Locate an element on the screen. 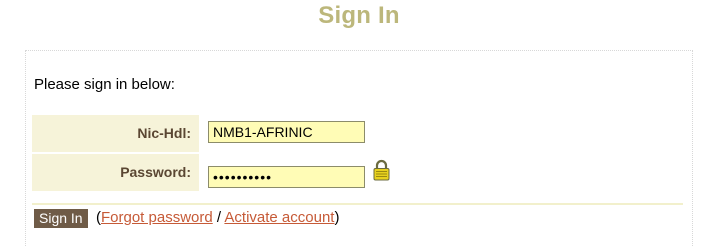 Image resolution: width=718 pixels, height=246 pixels. account-links: (Forgot password / Activate account) is located at coordinates (217, 218).